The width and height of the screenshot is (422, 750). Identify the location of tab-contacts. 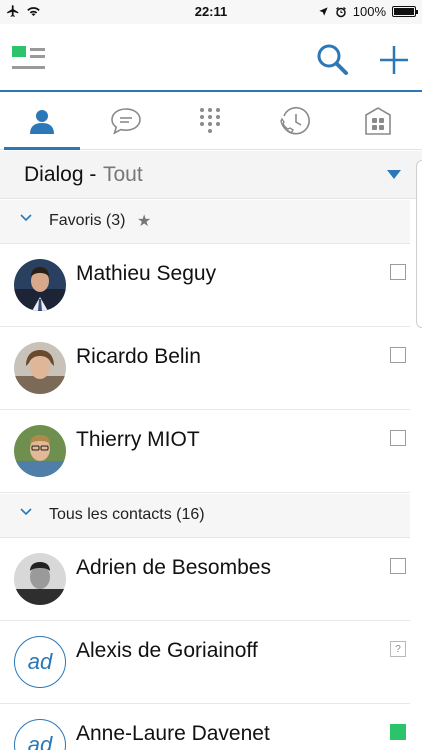
(42, 121).